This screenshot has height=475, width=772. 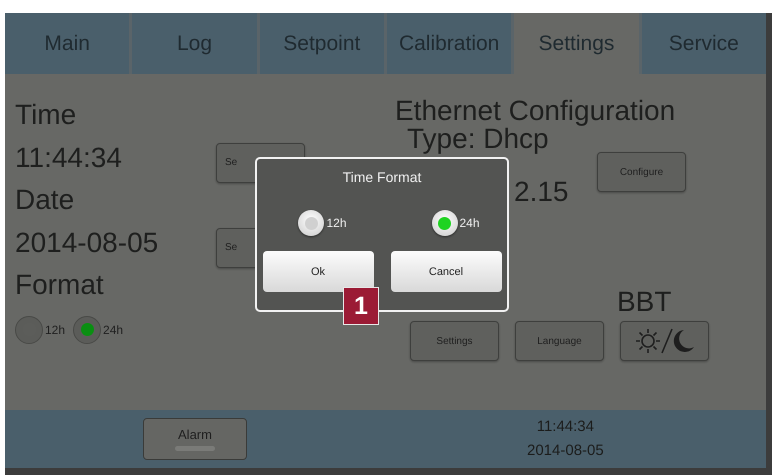 What do you see at coordinates (565, 427) in the screenshot?
I see `status-time: 11:44:34` at bounding box center [565, 427].